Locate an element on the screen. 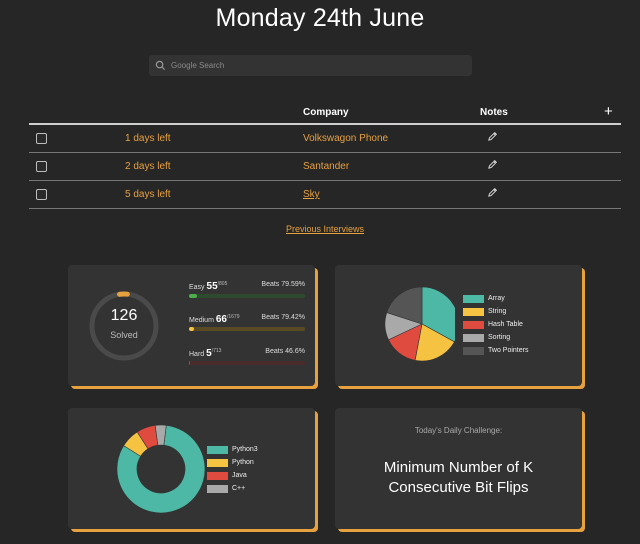 The image size is (640, 544). languages-legend: Python3 Python Java C++ is located at coordinates (232, 469).